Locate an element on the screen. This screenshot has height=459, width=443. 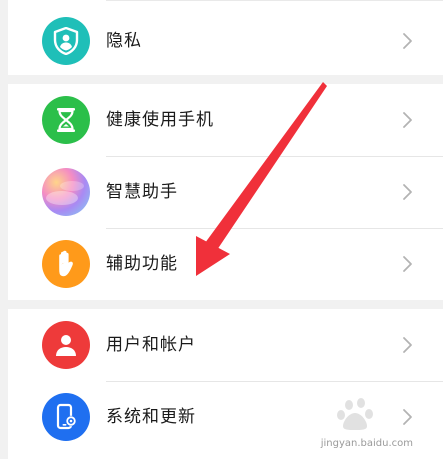
phone-gear-icon is located at coordinates (66, 417).